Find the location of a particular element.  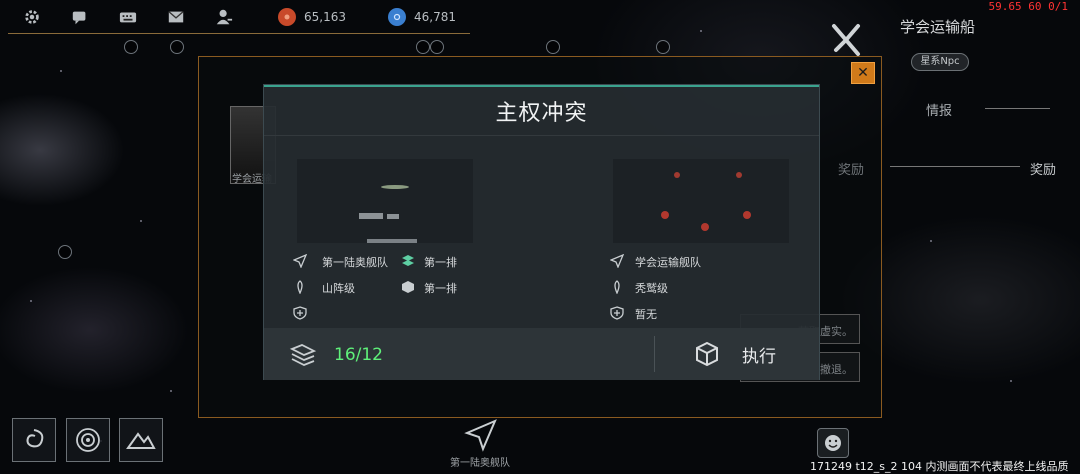

credits-value: 65,163 is located at coordinates (325, 16).